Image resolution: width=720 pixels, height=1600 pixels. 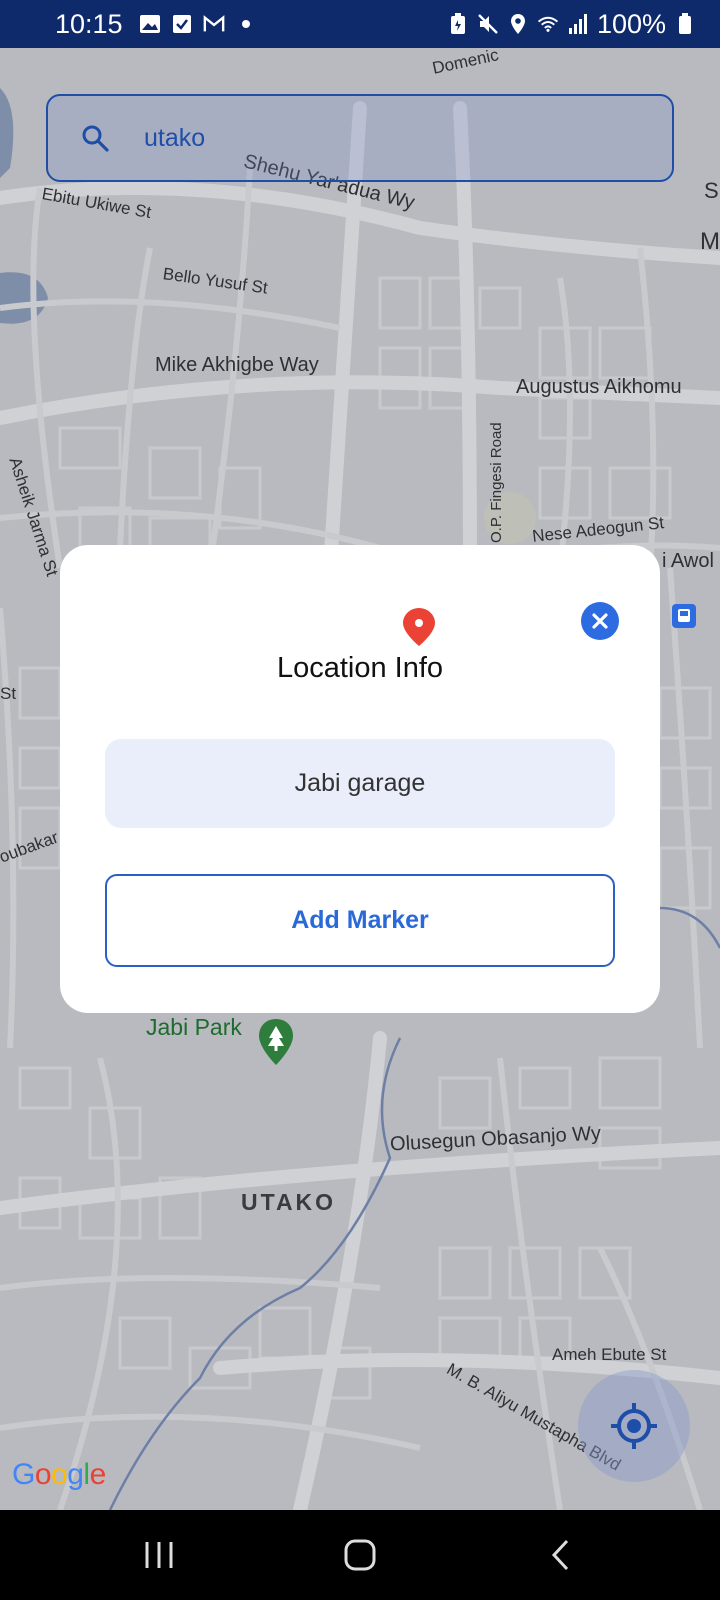 I want to click on map-label-utako: UTAKO, so click(x=289, y=1202).